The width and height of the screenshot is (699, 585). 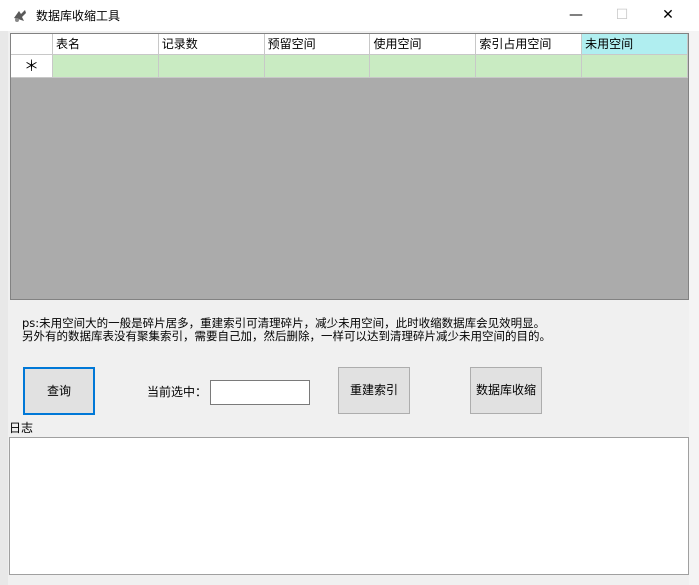 I want to click on current-selection-label: 当前选中：, so click(x=177, y=392).